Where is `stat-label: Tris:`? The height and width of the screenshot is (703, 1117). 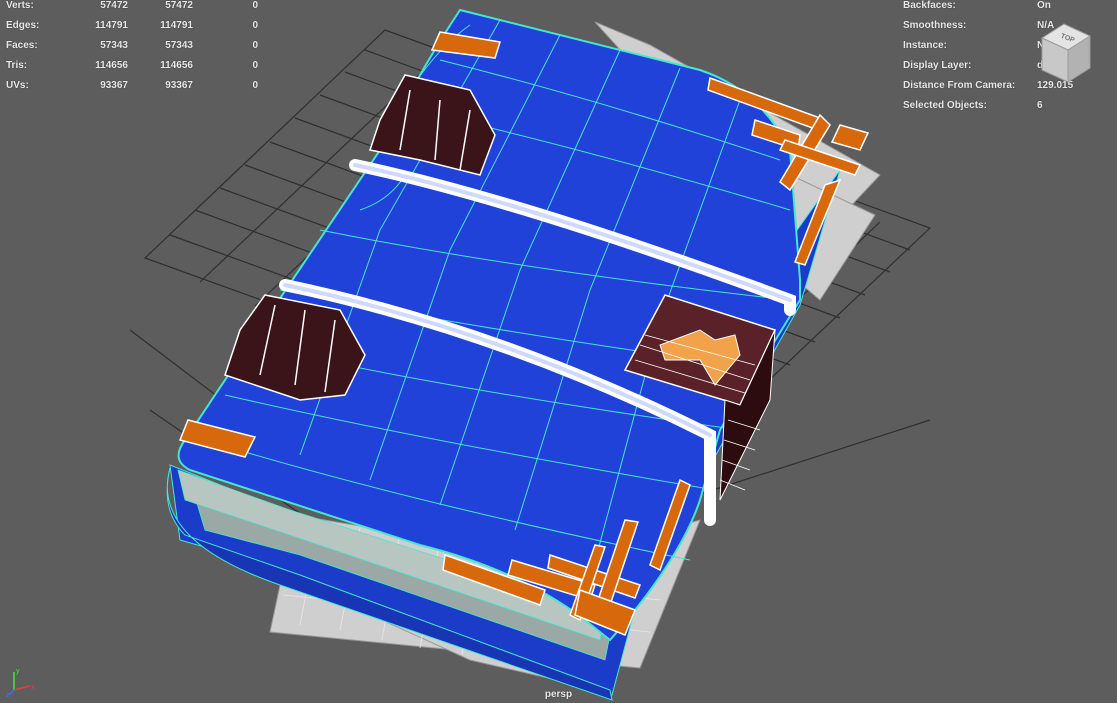
stat-label: Tris: is located at coordinates (17, 65).